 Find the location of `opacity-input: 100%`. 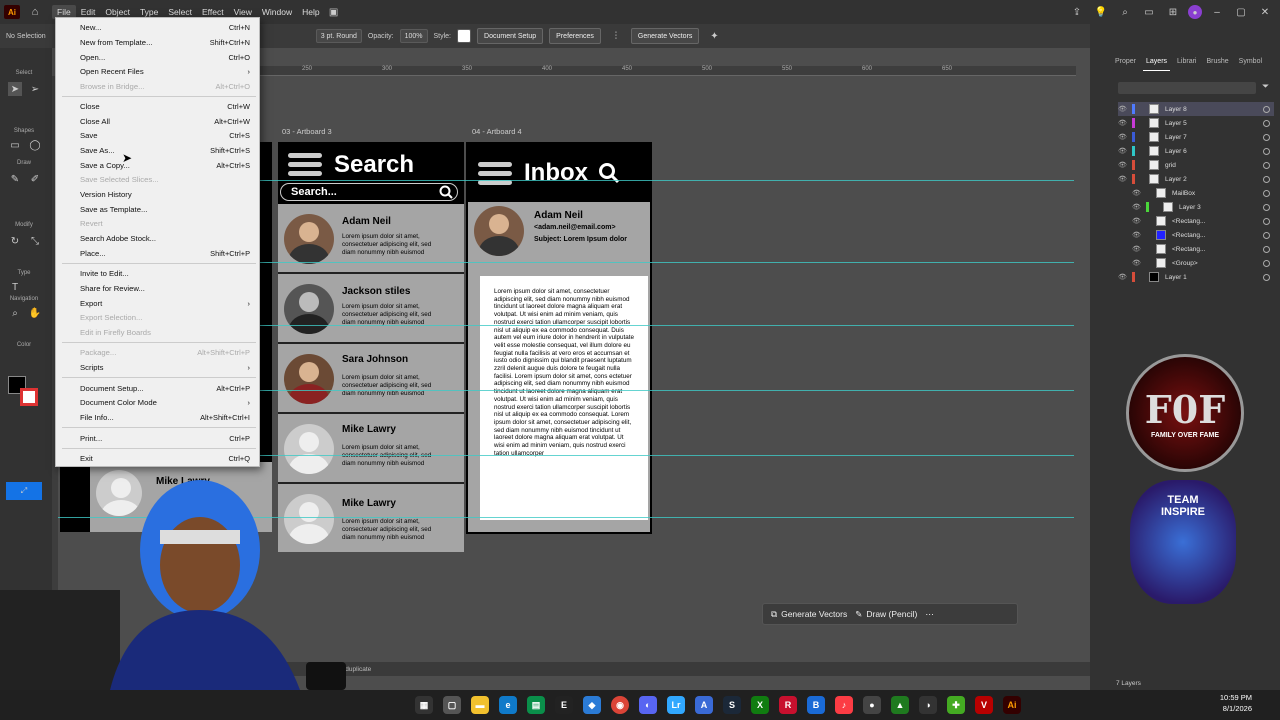

opacity-input: 100% is located at coordinates (413, 36).